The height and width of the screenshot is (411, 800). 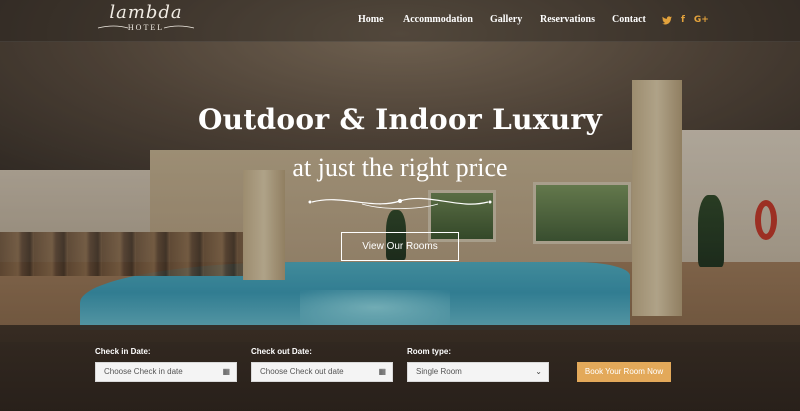 I want to click on logo-swoosh, so click(x=146, y=27).